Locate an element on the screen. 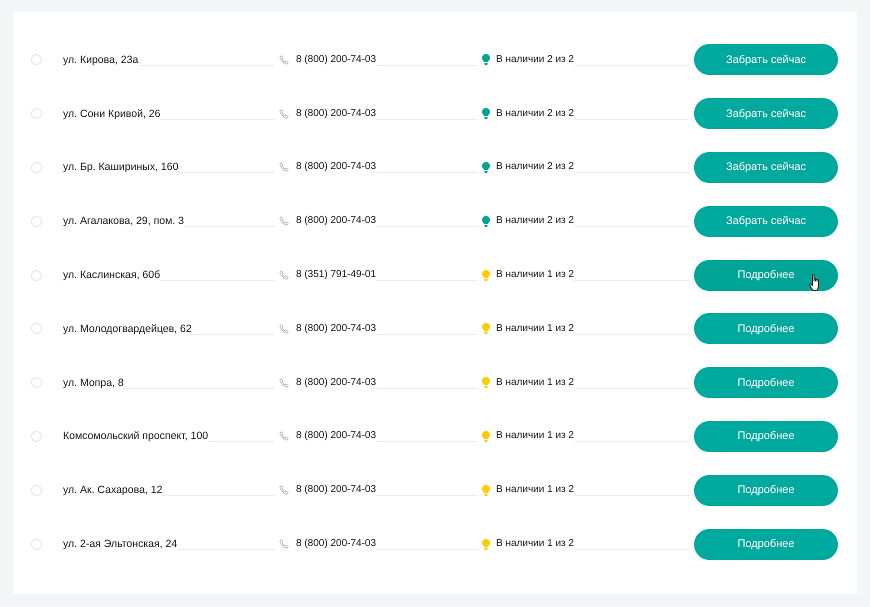  store-address: ул. Мопра, 8 is located at coordinates (93, 383).